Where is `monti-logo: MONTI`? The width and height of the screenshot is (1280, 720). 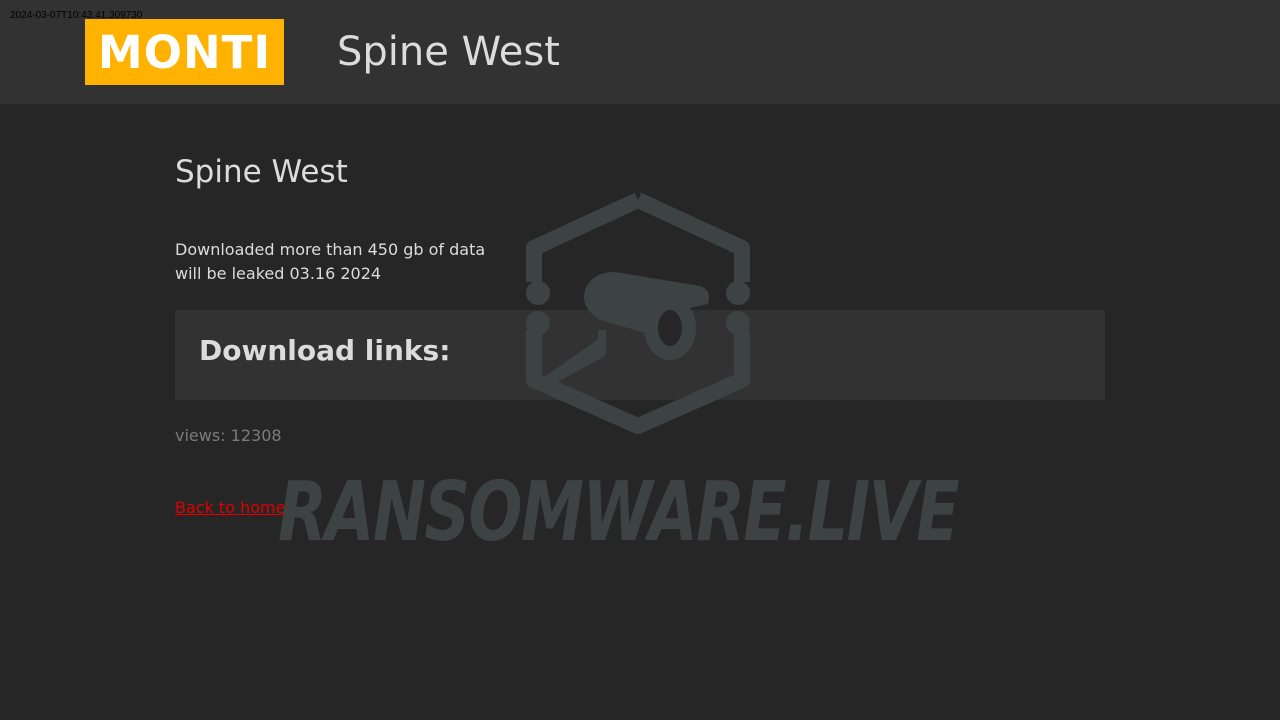 monti-logo: MONTI is located at coordinates (184, 52).